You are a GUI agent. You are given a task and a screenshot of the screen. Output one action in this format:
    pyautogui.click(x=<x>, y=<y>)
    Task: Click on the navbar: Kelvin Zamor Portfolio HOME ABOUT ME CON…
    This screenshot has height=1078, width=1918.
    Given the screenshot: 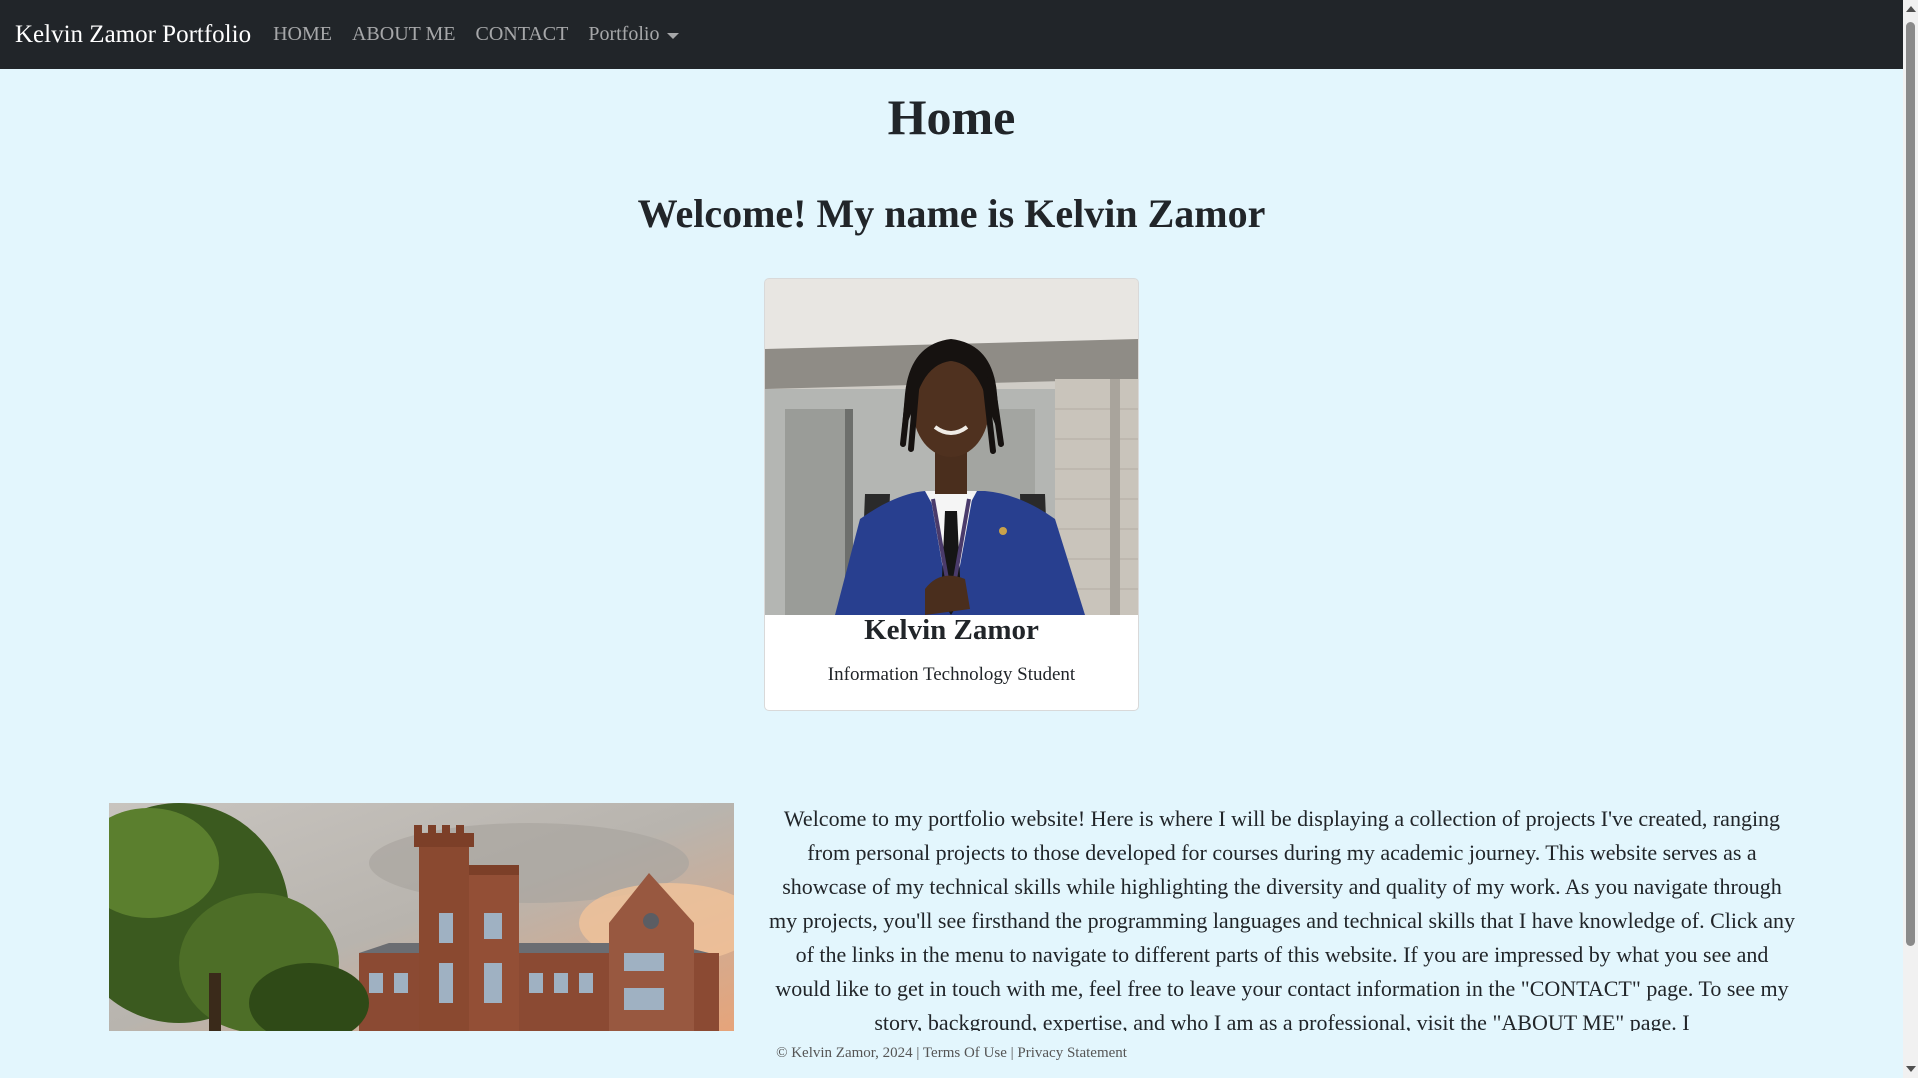 What is the action you would take?
    pyautogui.click(x=951, y=34)
    